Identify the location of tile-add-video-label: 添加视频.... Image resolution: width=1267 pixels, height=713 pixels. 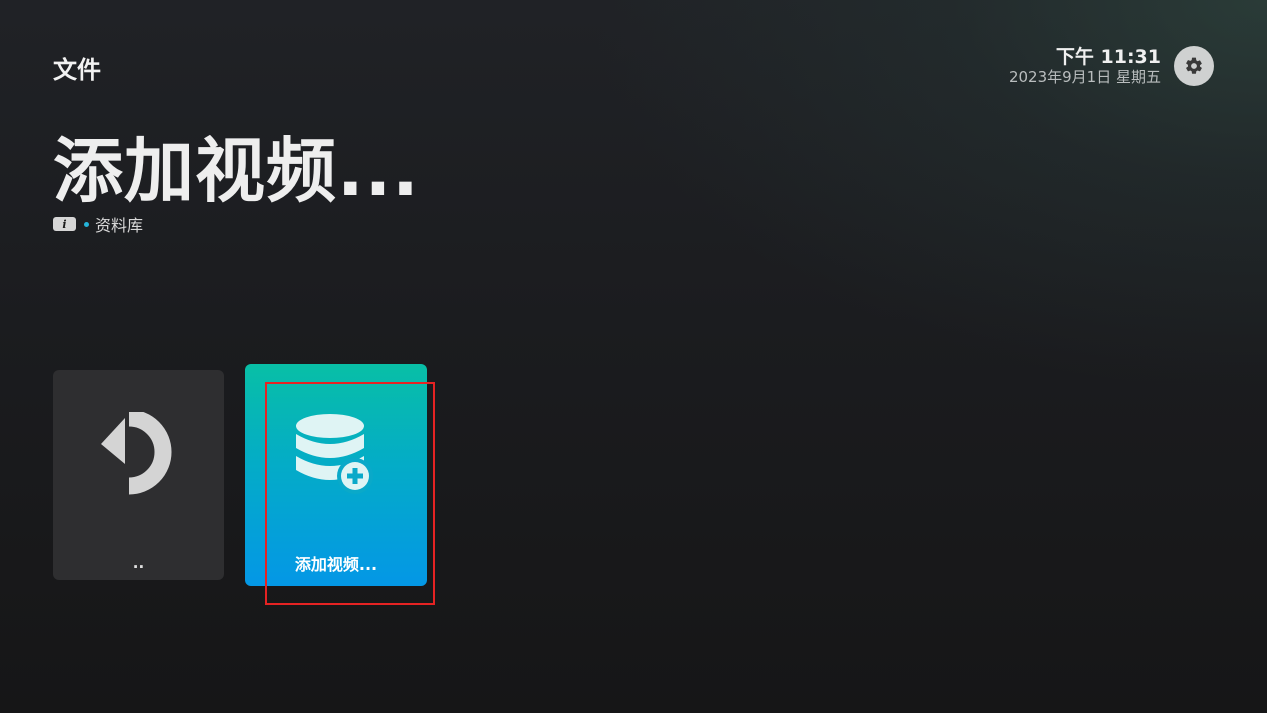
(336, 564).